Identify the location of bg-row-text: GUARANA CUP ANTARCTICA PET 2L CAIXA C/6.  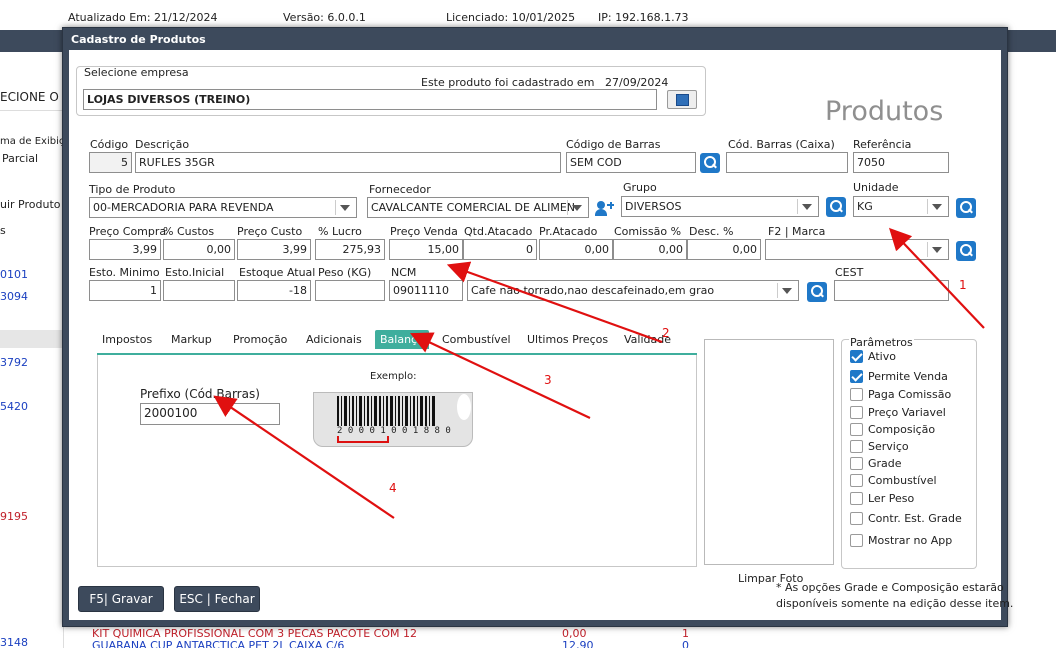
(218, 643).